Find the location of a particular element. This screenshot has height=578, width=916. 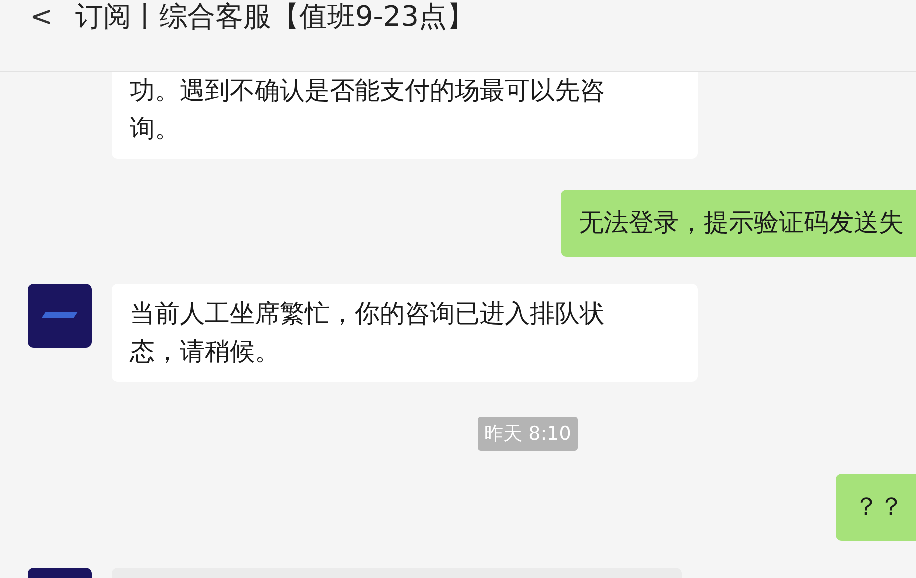

message-bubble: 功。遇到不确认是否能支付的场最可以先咨询。 is located at coordinates (405, 115).